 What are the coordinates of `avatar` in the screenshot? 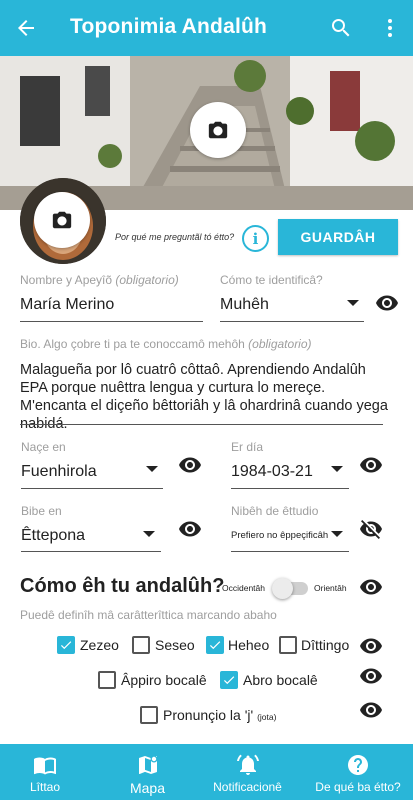 It's located at (63, 221).